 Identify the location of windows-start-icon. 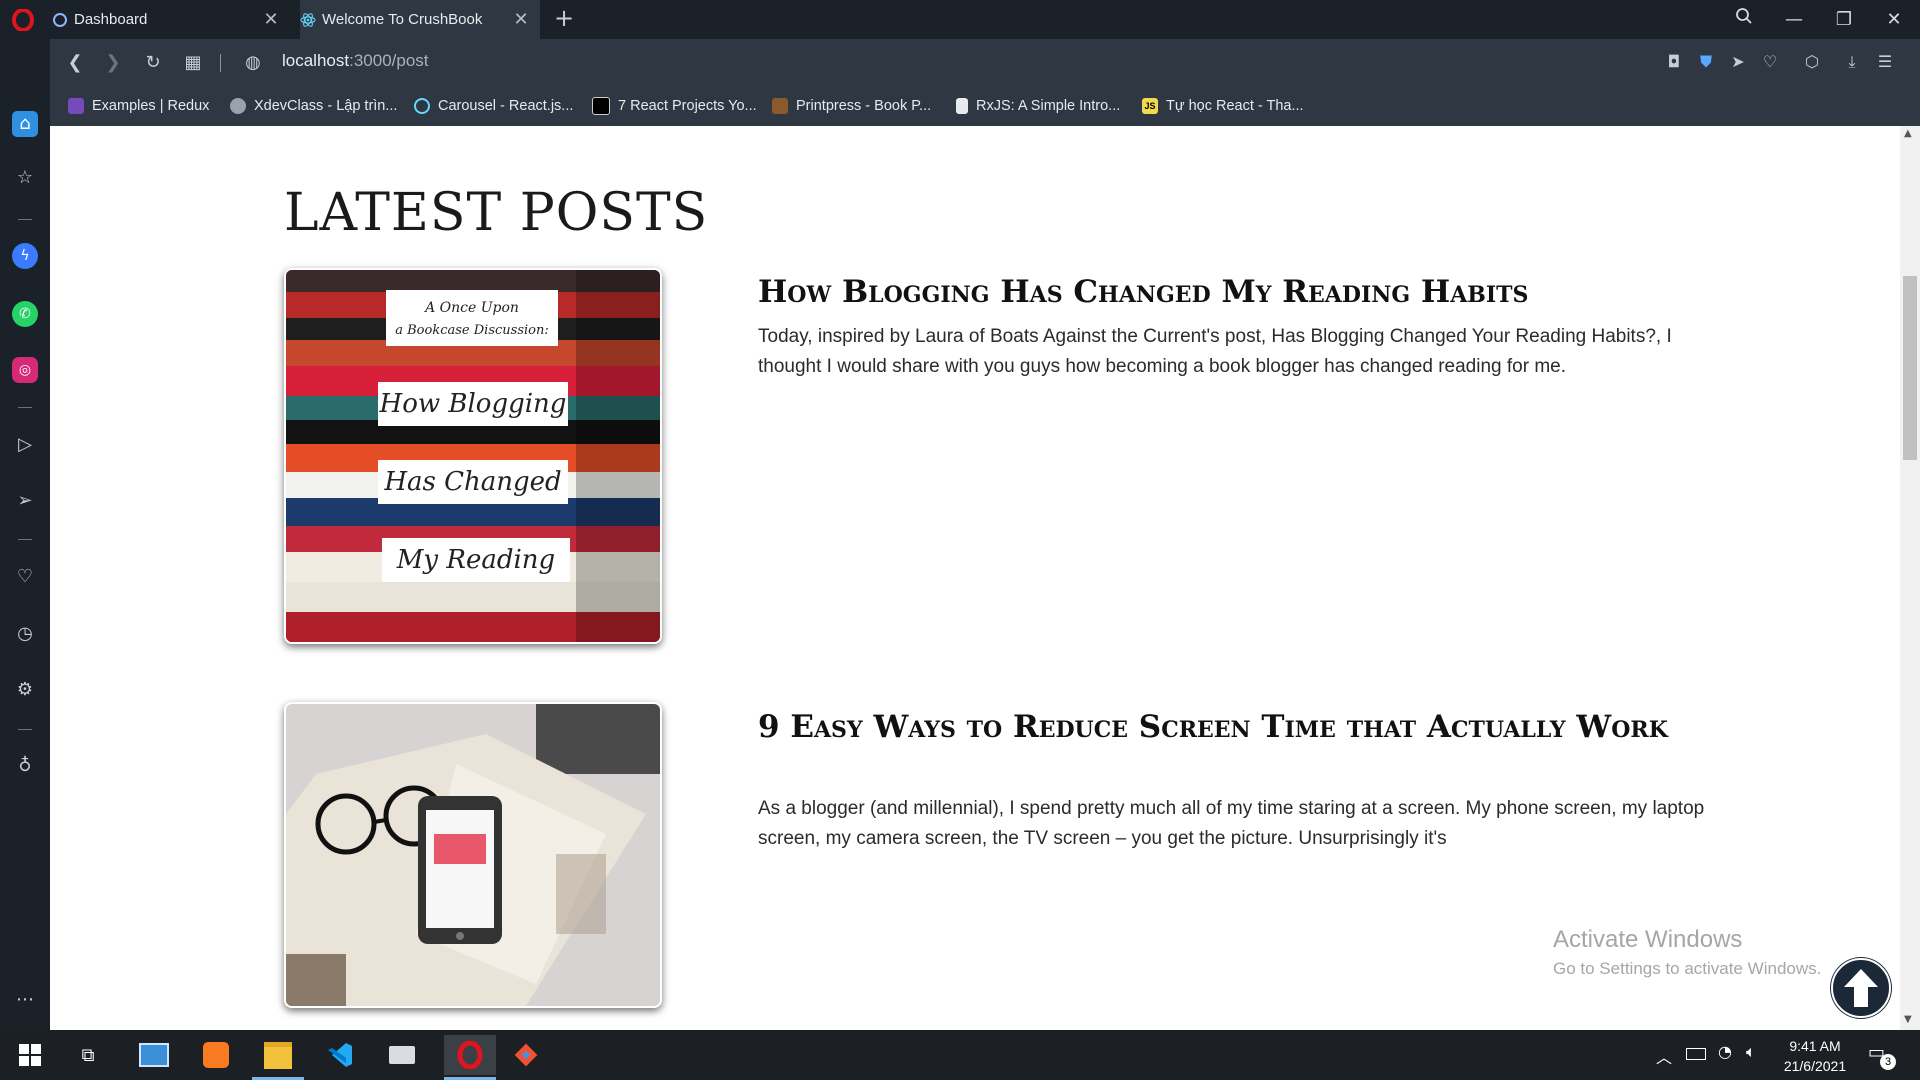
(30, 1055).